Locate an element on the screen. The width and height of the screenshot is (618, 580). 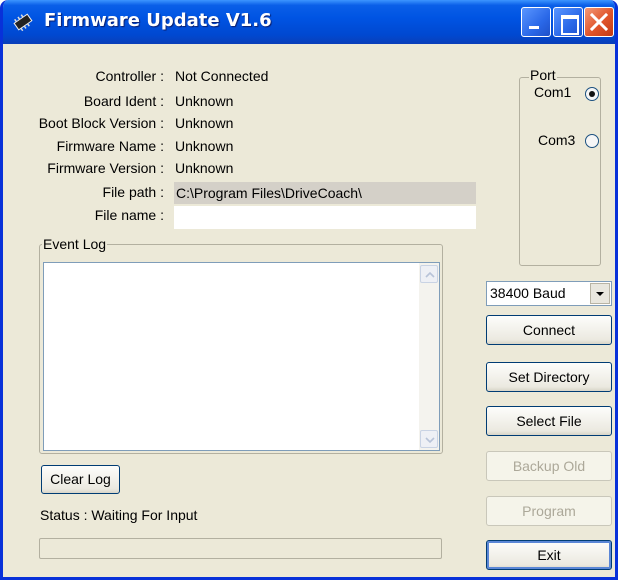
com1-label: Com1 is located at coordinates (552, 92).